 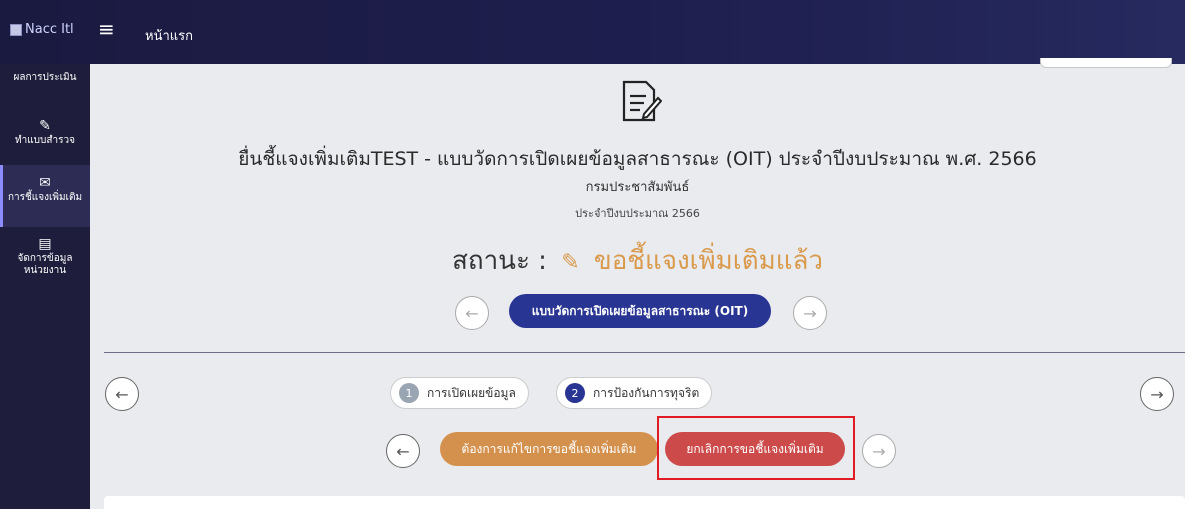 I want to click on sidebar-item-label: จัดการข้อมูลหน่วยงาน, so click(x=45, y=264).